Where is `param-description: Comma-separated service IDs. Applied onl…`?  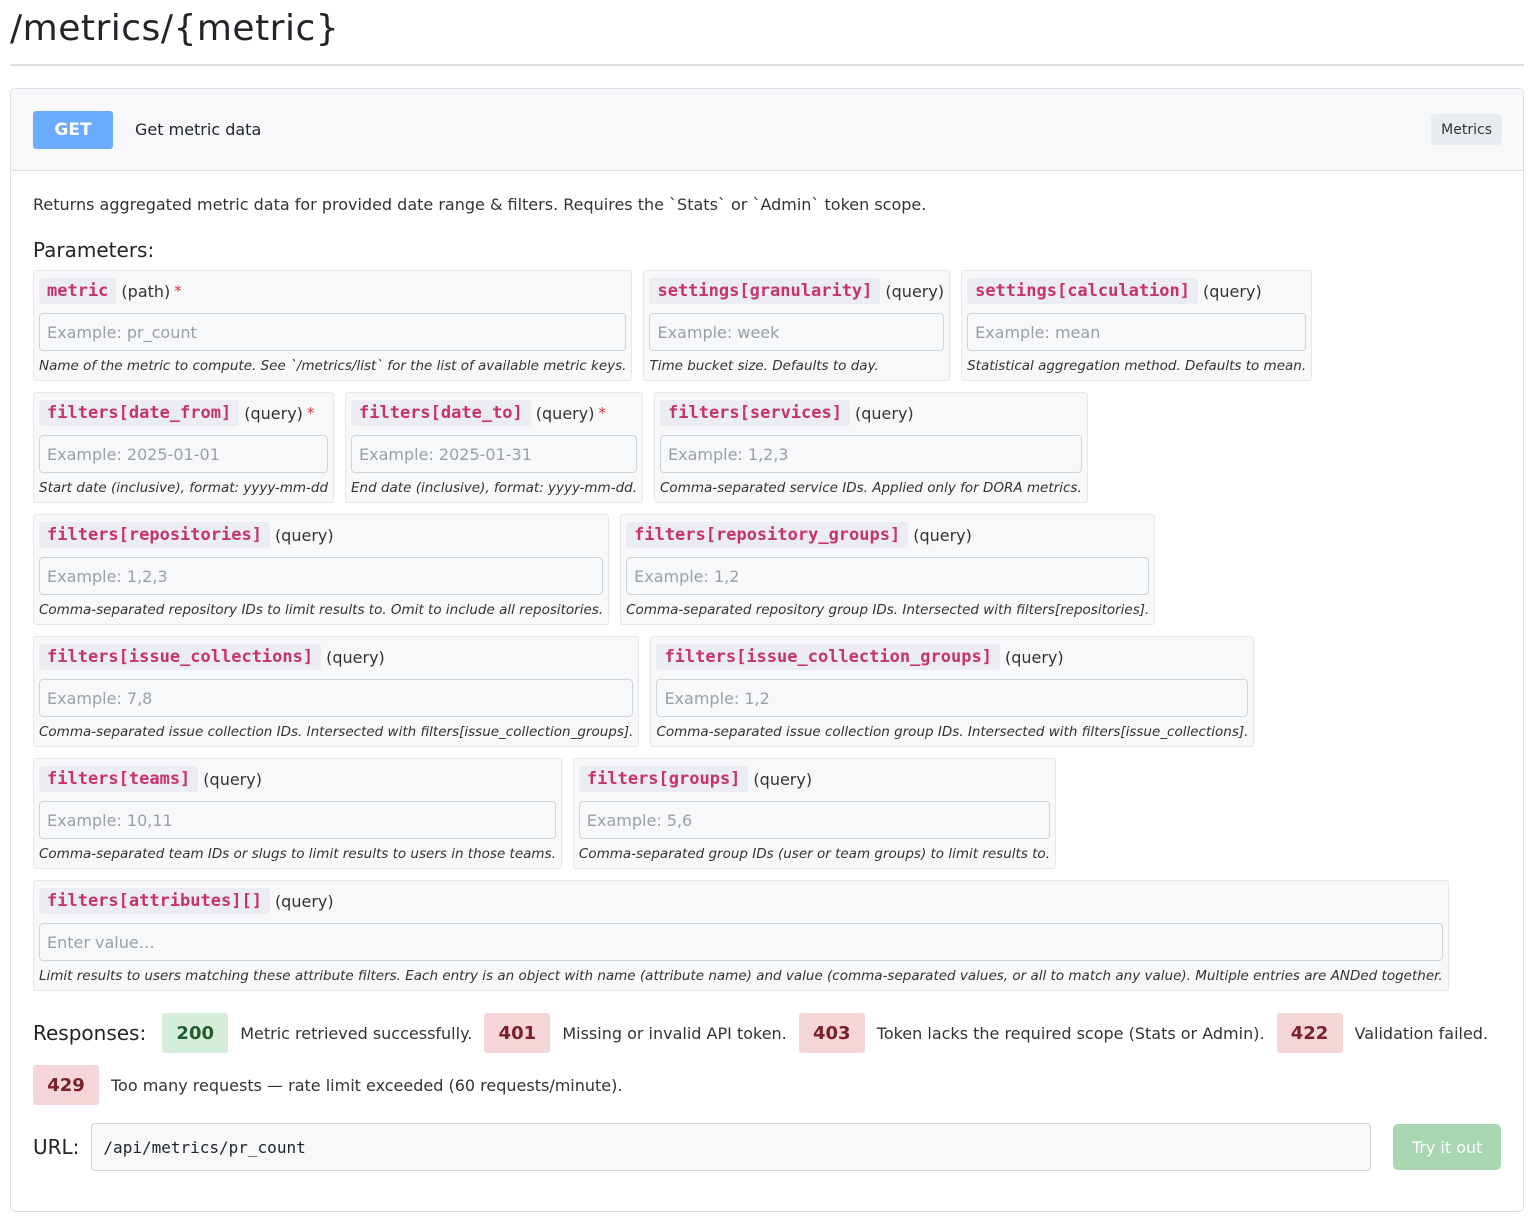 param-description: Comma-separated service IDs. Applied onl… is located at coordinates (871, 488).